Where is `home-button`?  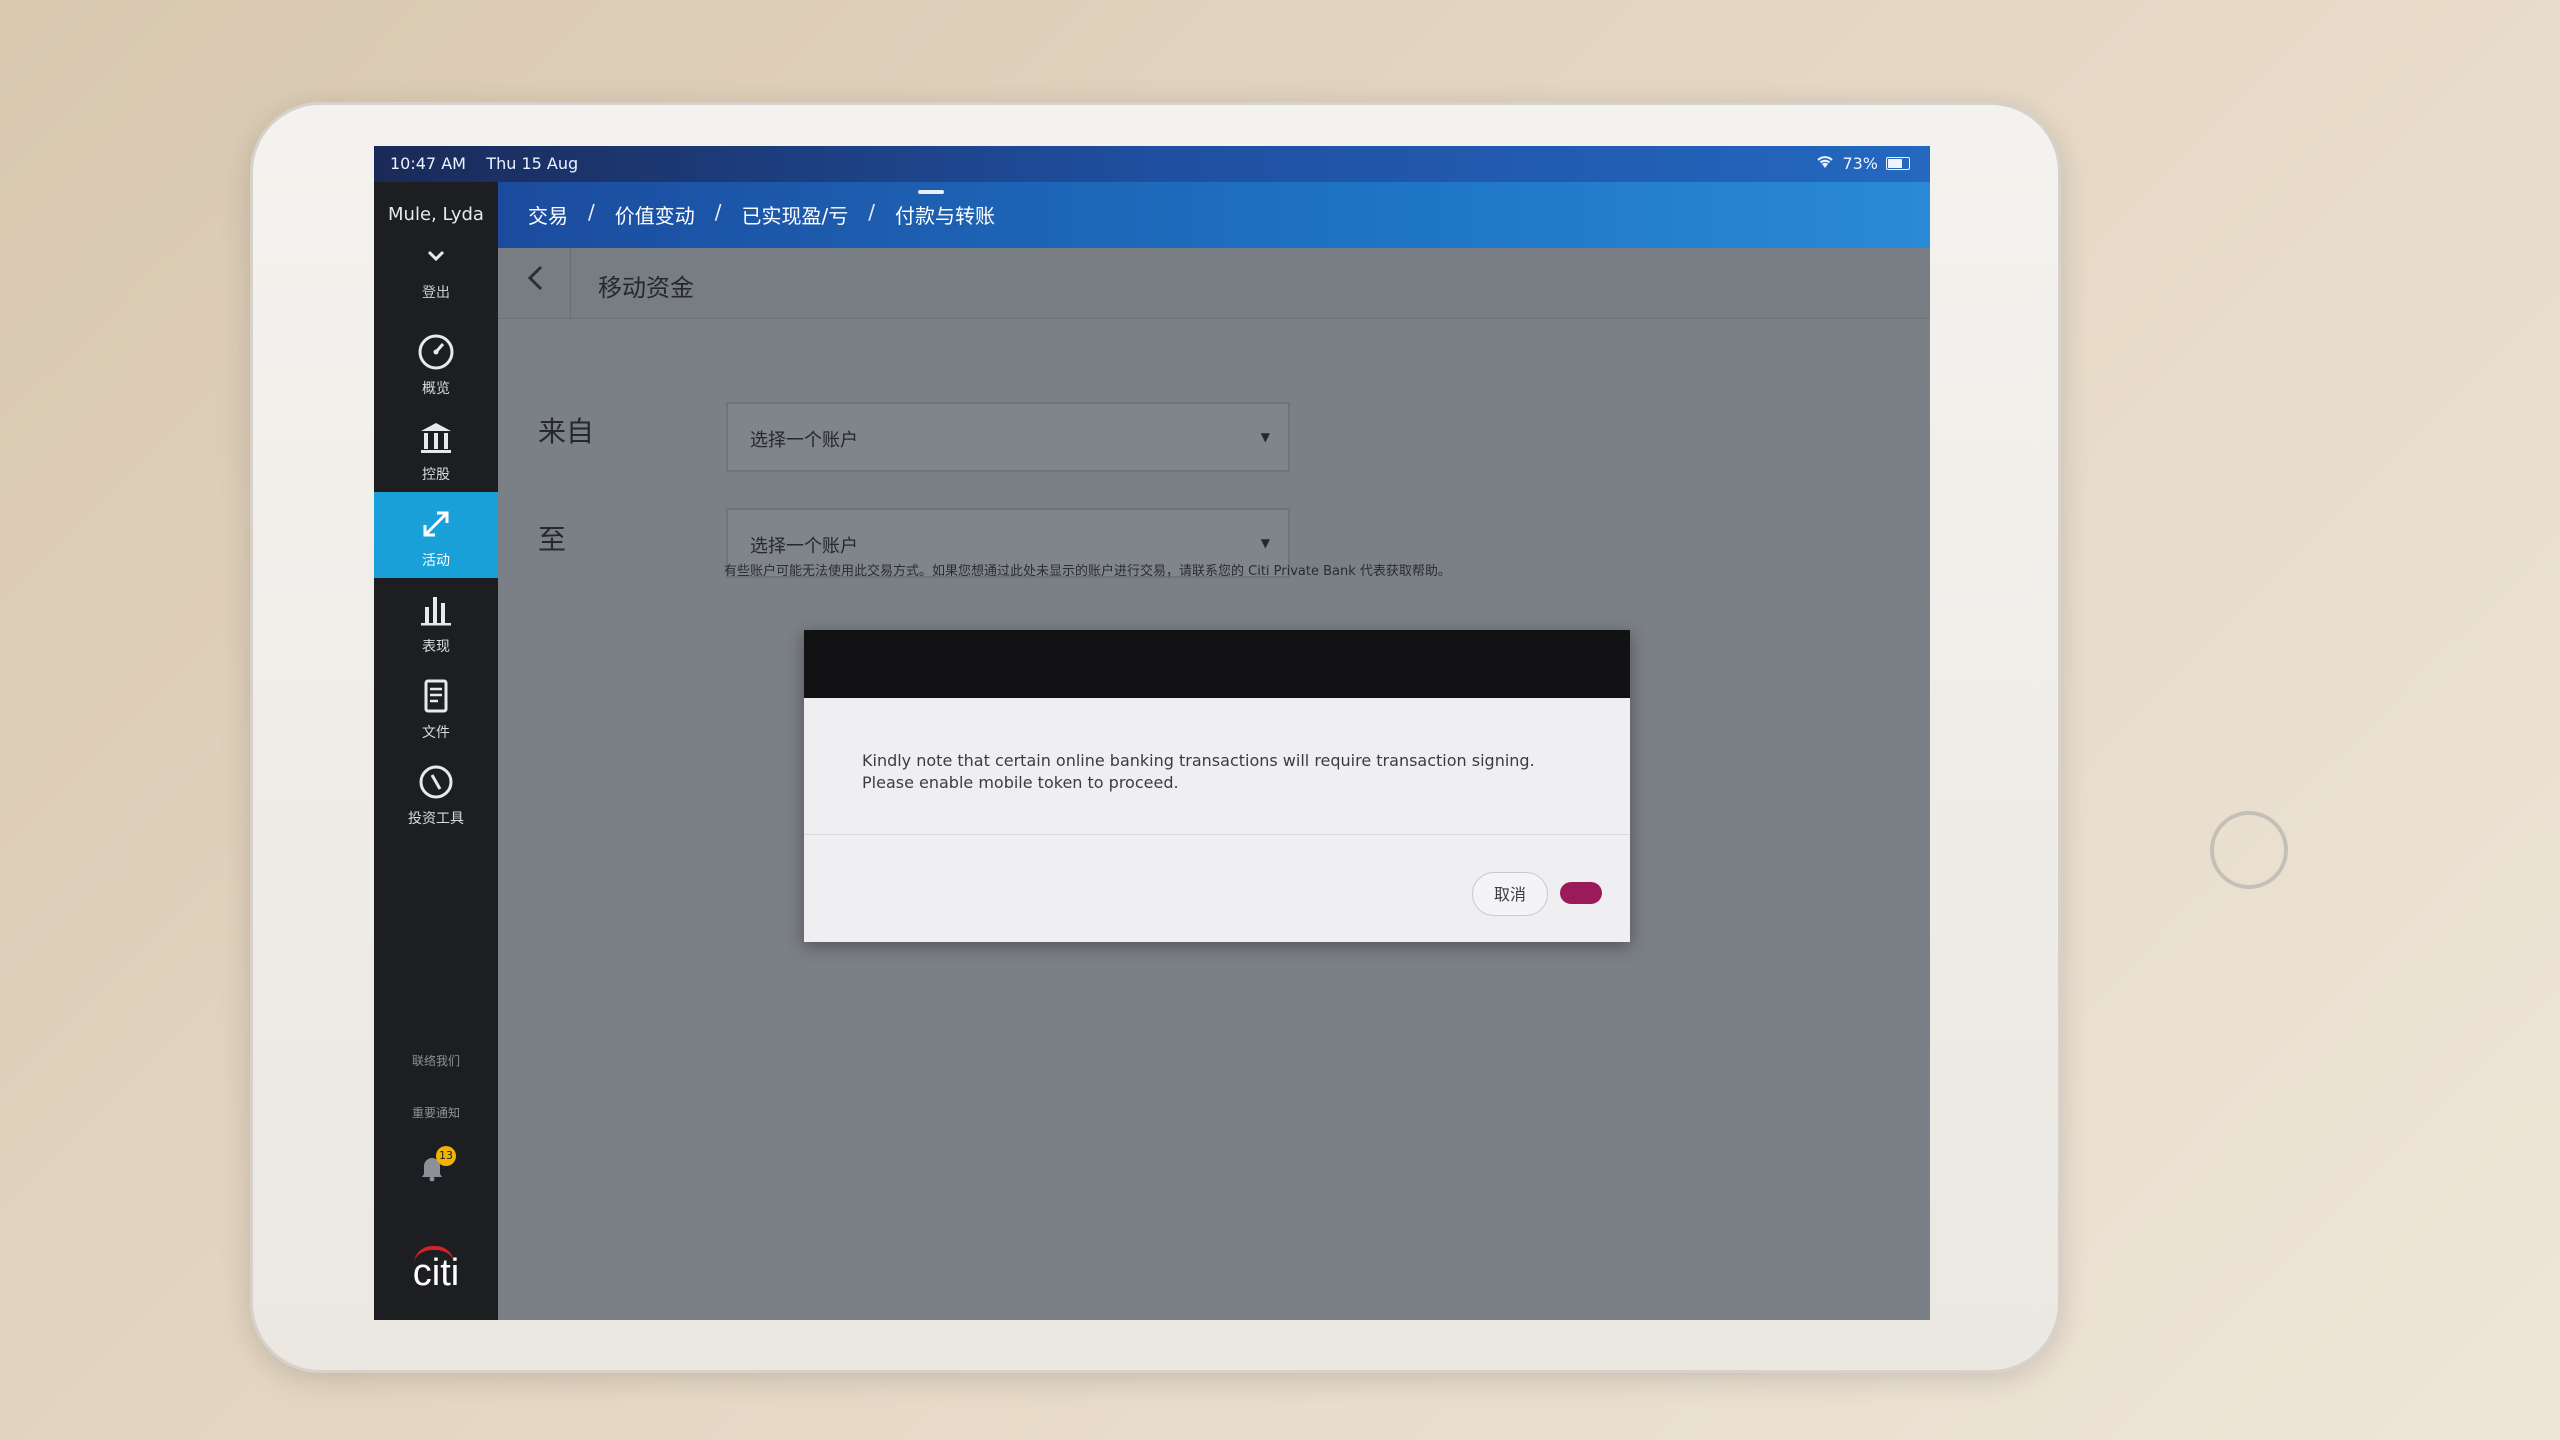
home-button is located at coordinates (2249, 850).